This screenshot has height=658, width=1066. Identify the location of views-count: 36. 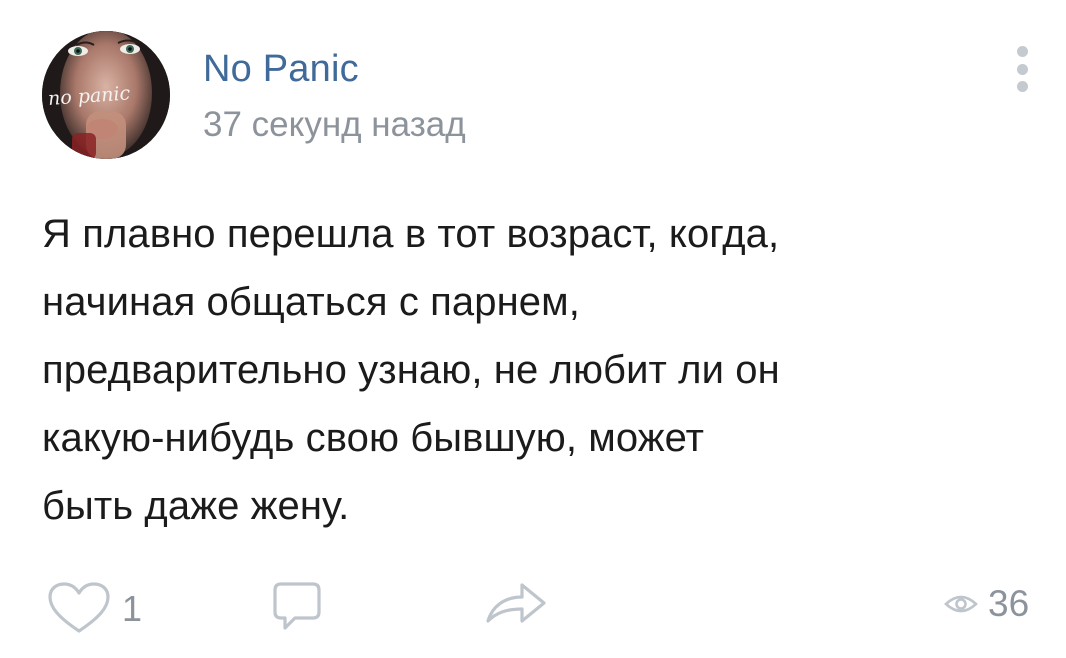
(1009, 603).